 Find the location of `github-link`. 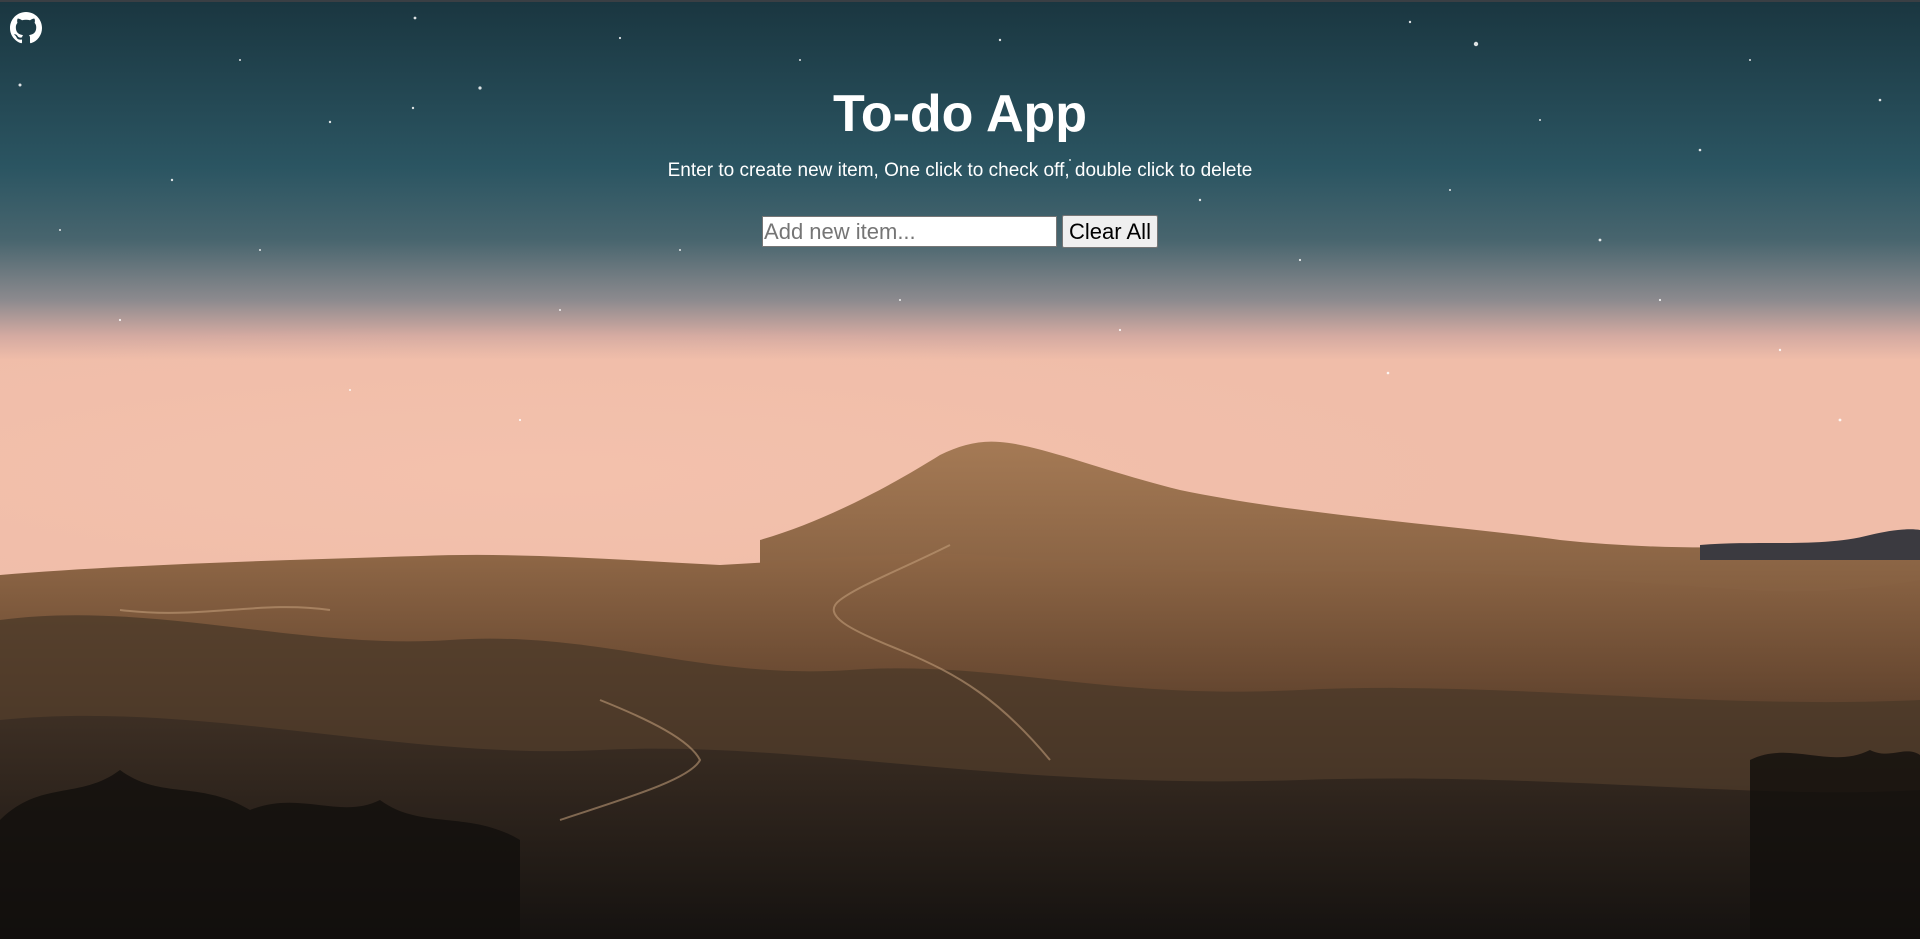

github-link is located at coordinates (26, 28).